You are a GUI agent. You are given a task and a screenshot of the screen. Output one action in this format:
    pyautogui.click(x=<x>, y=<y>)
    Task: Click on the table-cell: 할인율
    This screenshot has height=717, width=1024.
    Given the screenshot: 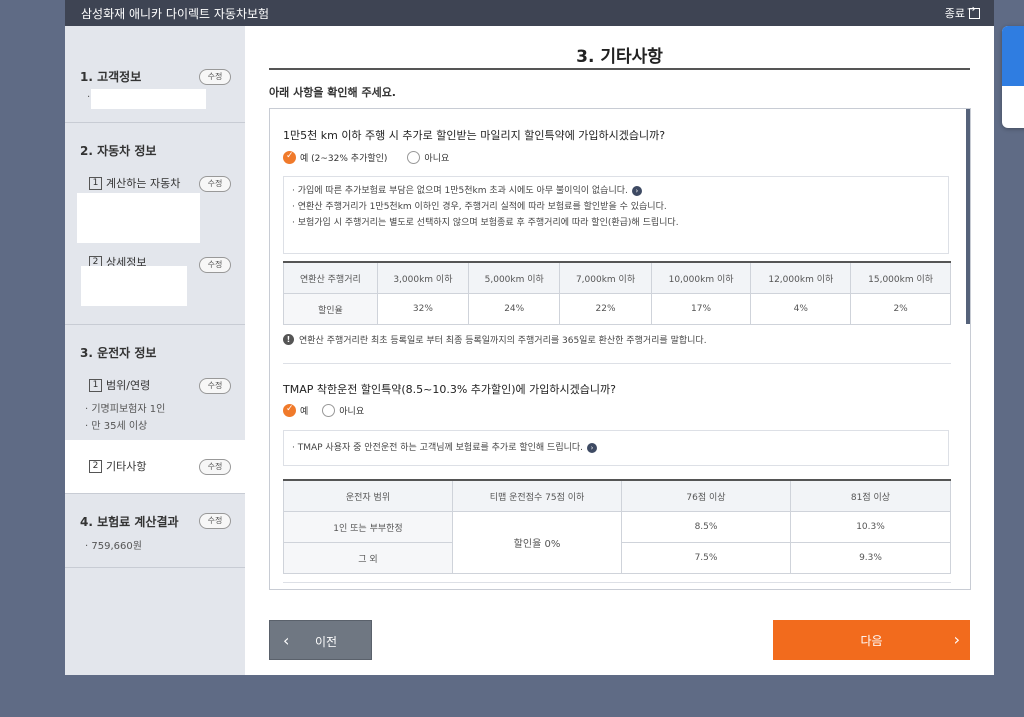 What is the action you would take?
    pyautogui.click(x=330, y=309)
    